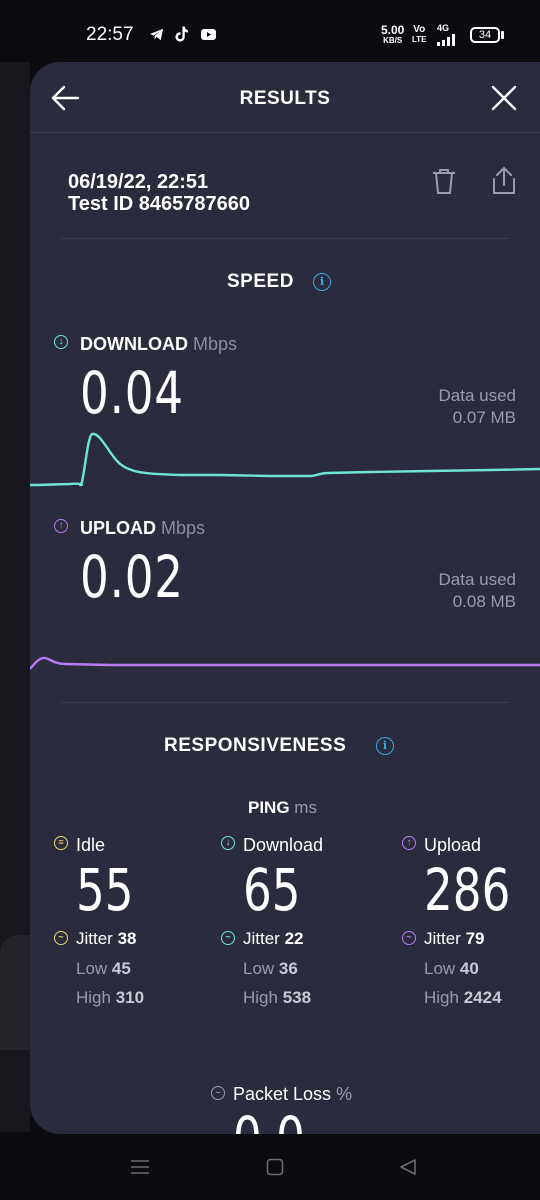 The image size is (540, 1200). What do you see at coordinates (103, 968) in the screenshot?
I see `idle-low: Low 45` at bounding box center [103, 968].